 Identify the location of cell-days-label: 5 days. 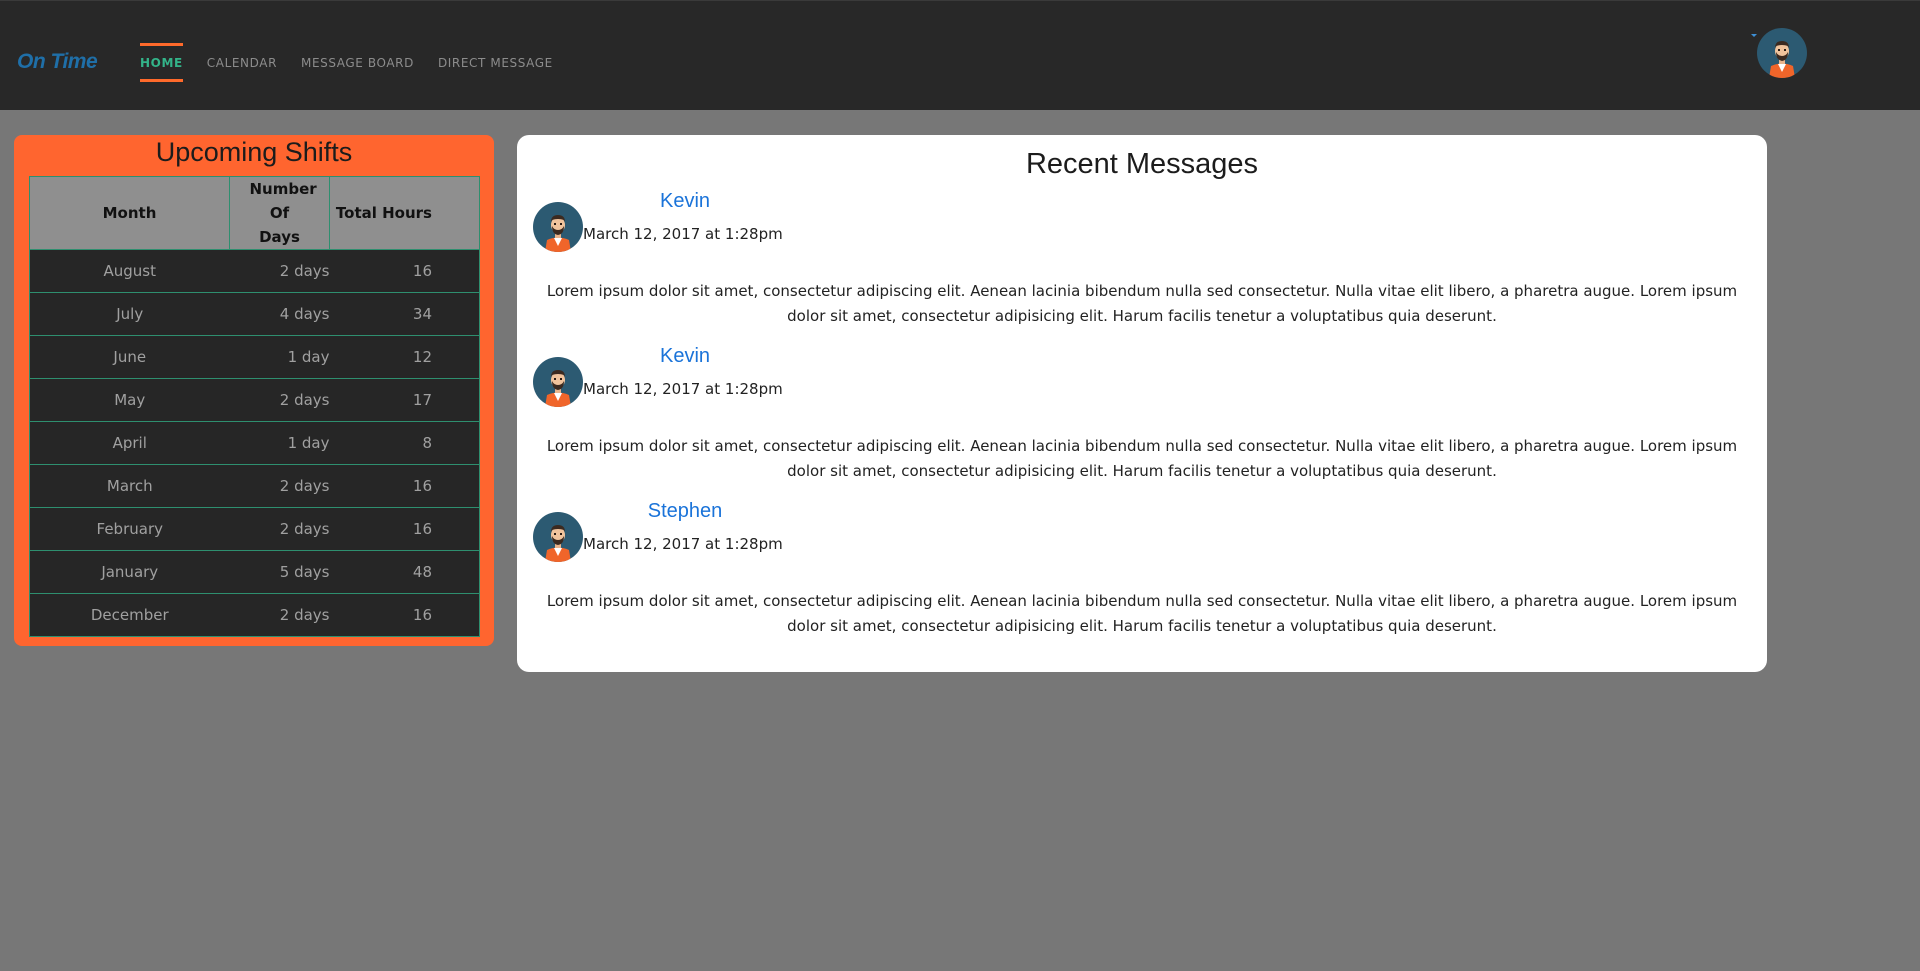
(304, 572).